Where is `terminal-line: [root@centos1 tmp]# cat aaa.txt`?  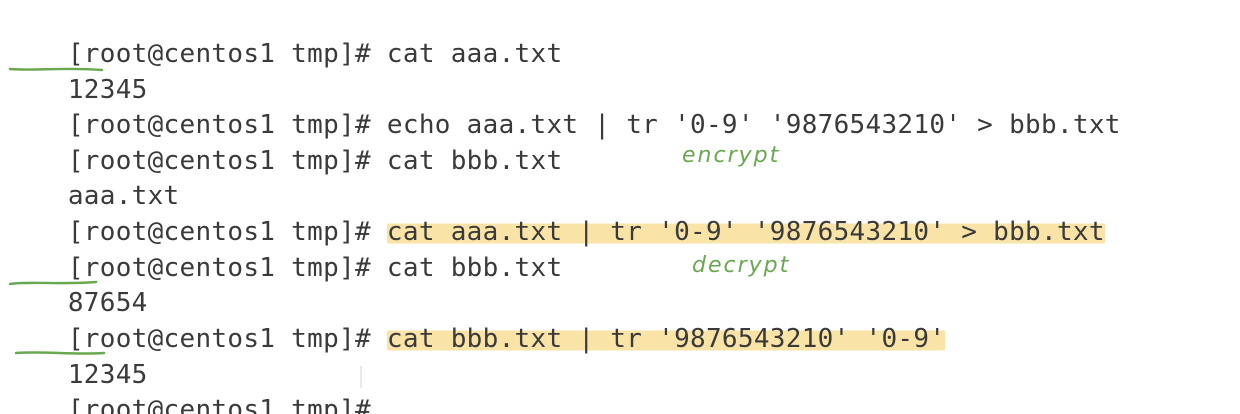 terminal-line: [root@centos1 tmp]# cat aaa.txt is located at coordinates (283, 34).